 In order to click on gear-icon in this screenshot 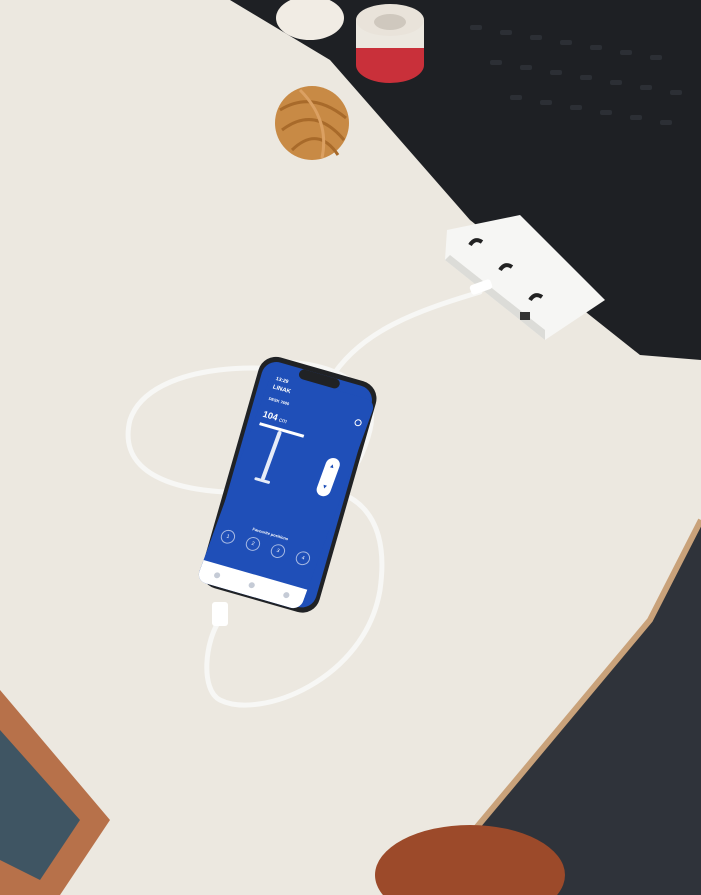, I will do `click(358, 422)`.